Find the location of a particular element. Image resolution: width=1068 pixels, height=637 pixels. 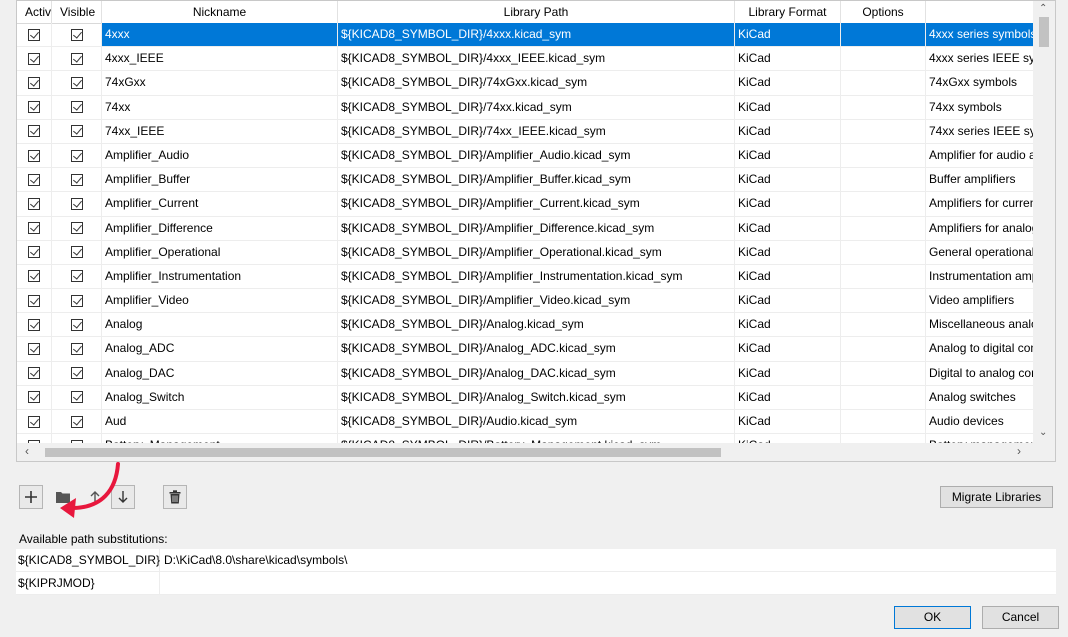

description-cell: 74xGxx symbols is located at coordinates (979, 82).